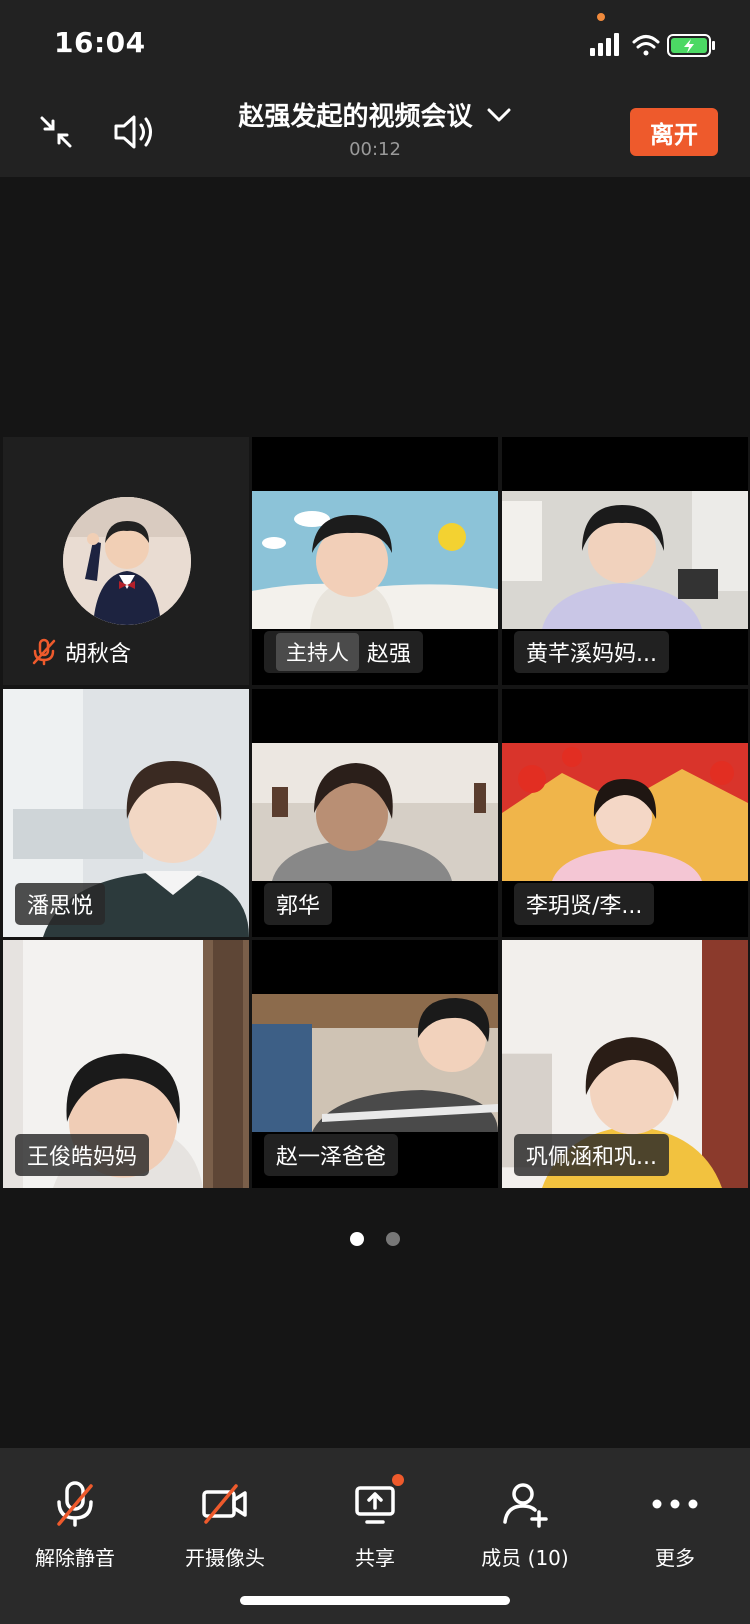 This screenshot has width=750, height=1624. I want to click on participant-name: 赵强, so click(389, 654).